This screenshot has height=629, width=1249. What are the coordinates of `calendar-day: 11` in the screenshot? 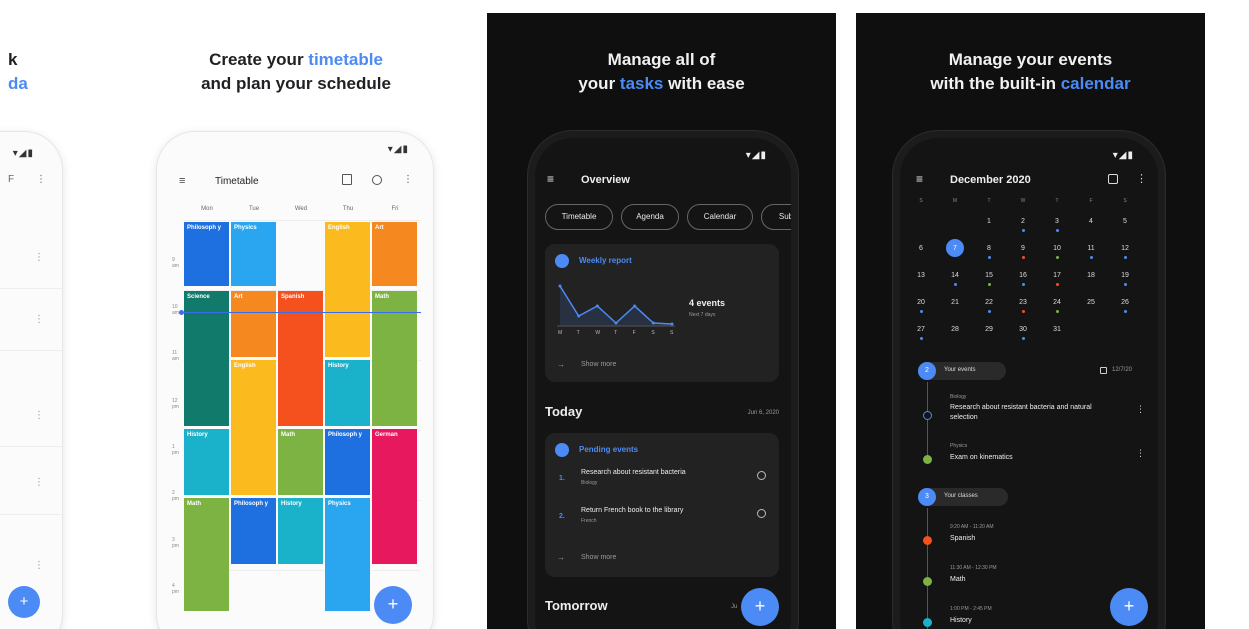 It's located at (1091, 248).